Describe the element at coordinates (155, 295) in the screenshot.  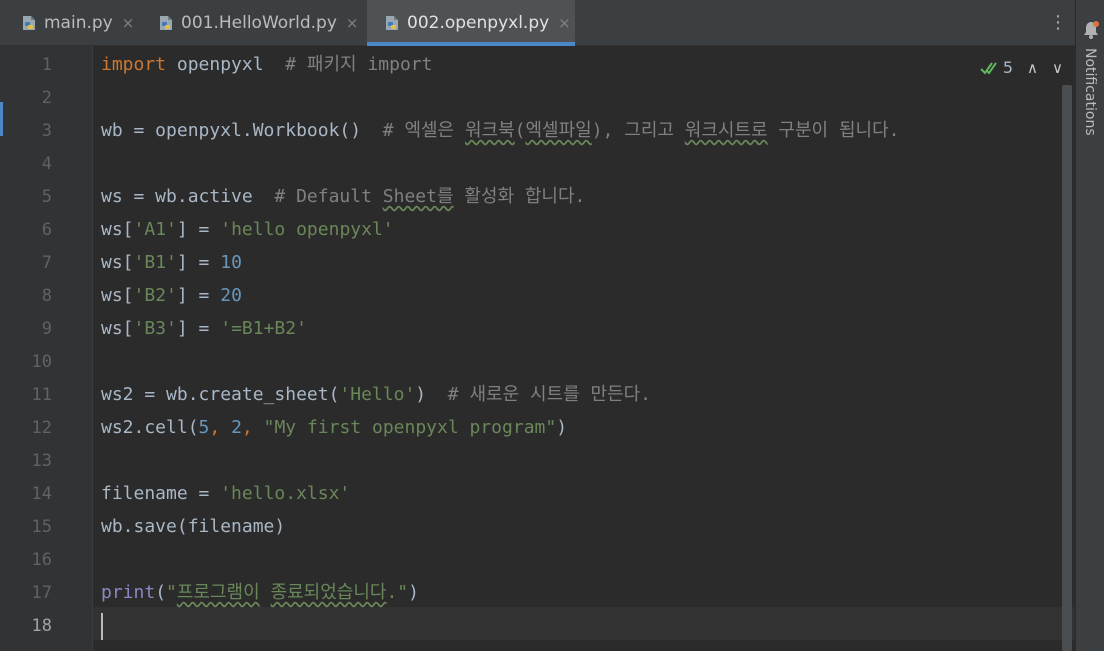
I see `string: 'B2'` at that location.